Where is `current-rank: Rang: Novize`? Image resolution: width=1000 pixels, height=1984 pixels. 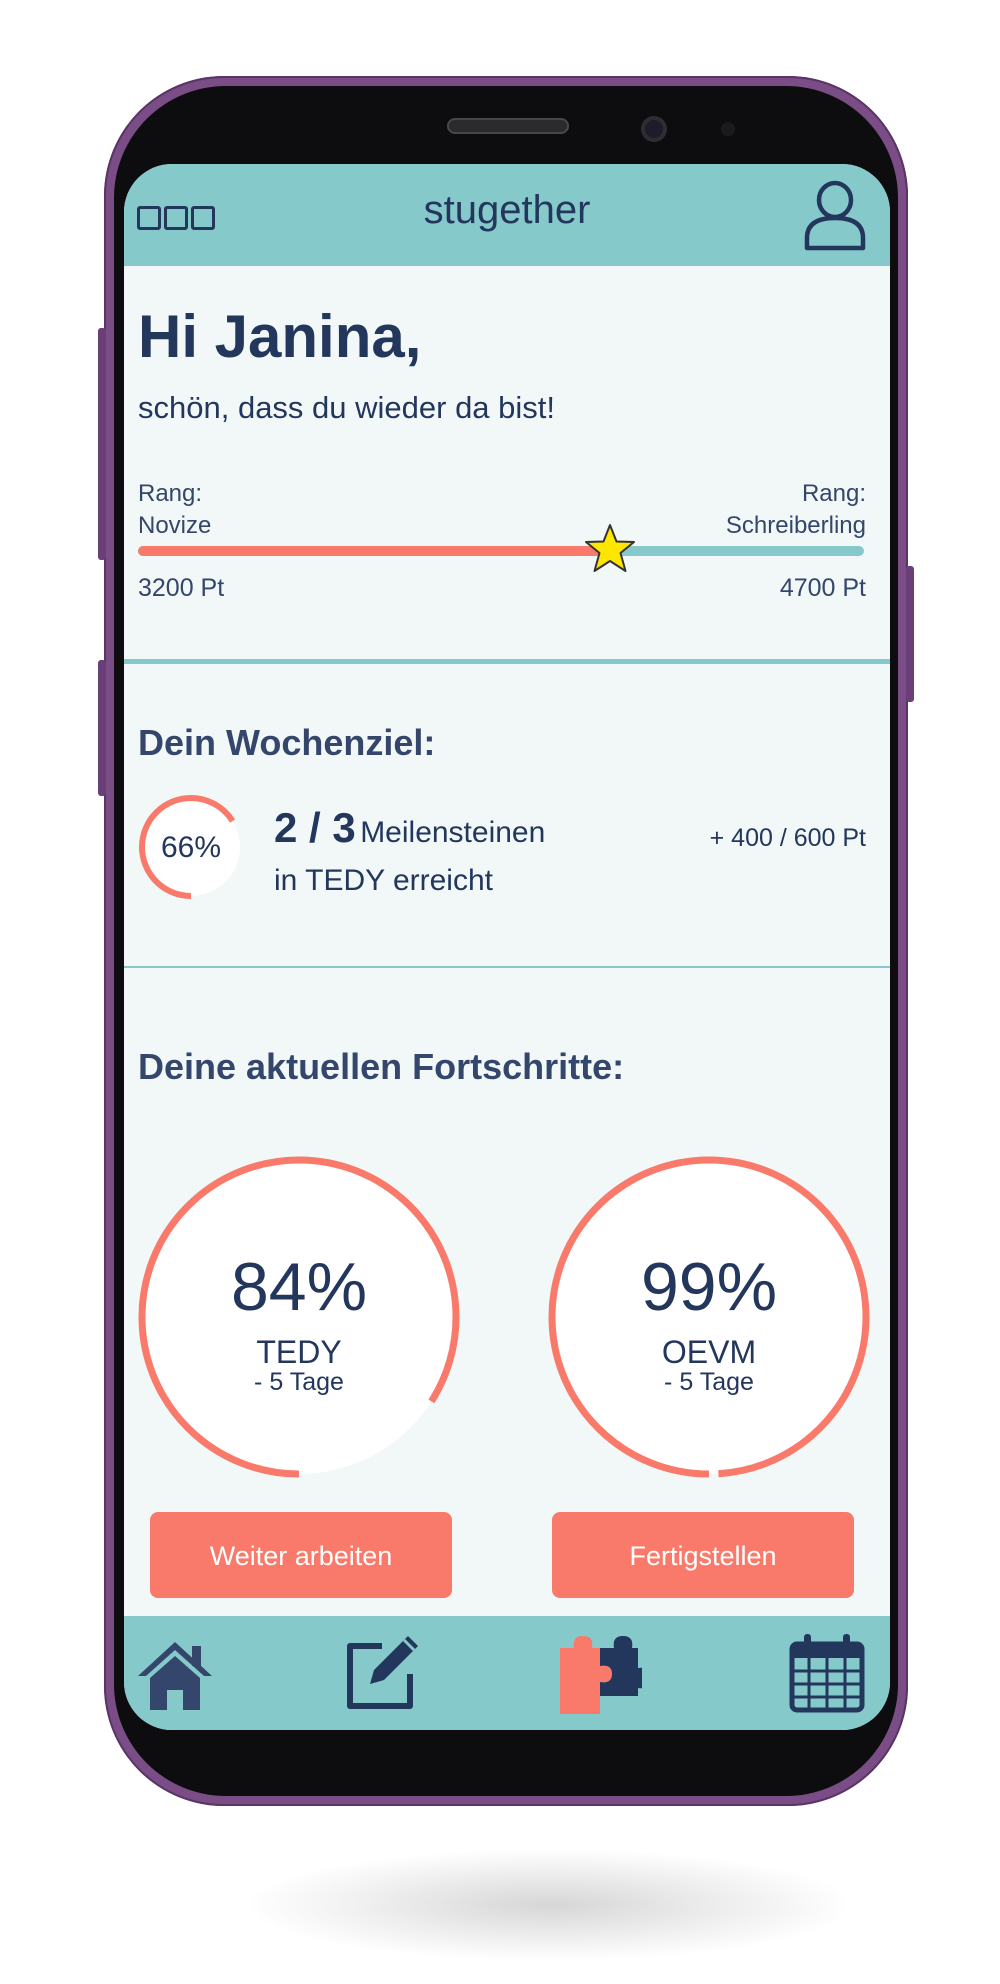
current-rank: Rang: Novize is located at coordinates (174, 510).